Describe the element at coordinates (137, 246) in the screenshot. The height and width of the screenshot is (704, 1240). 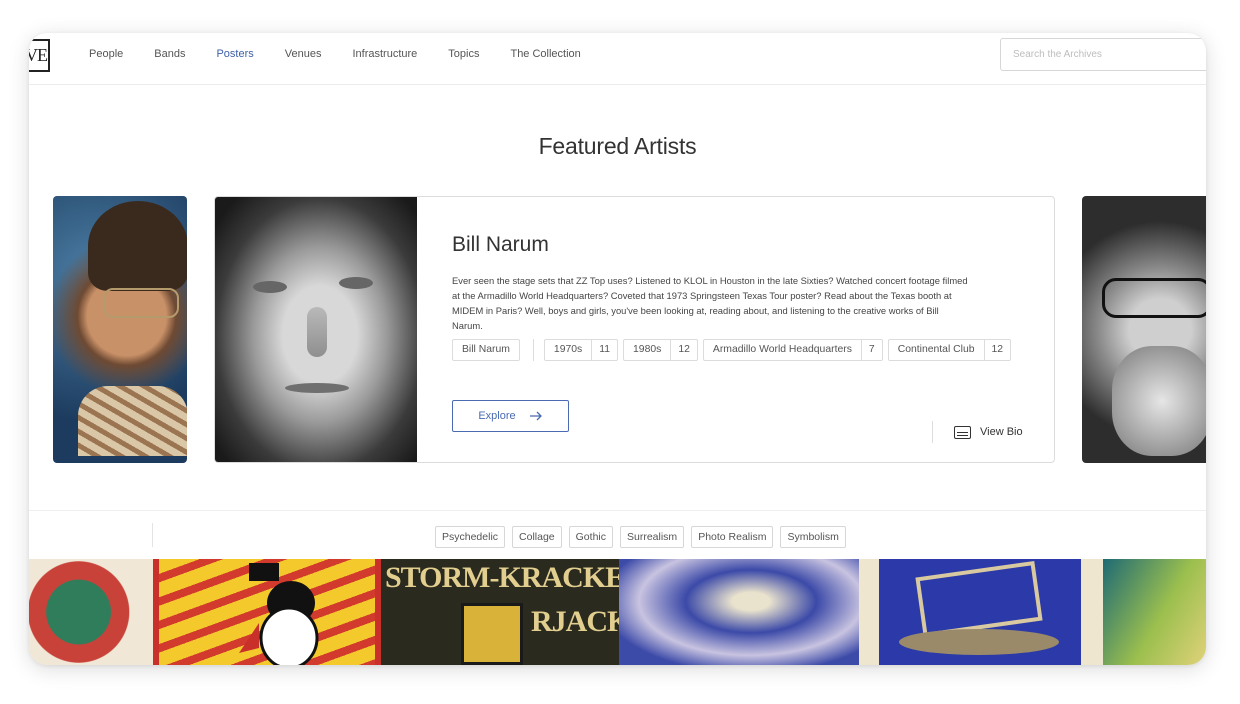
I see `portrait-hair` at that location.